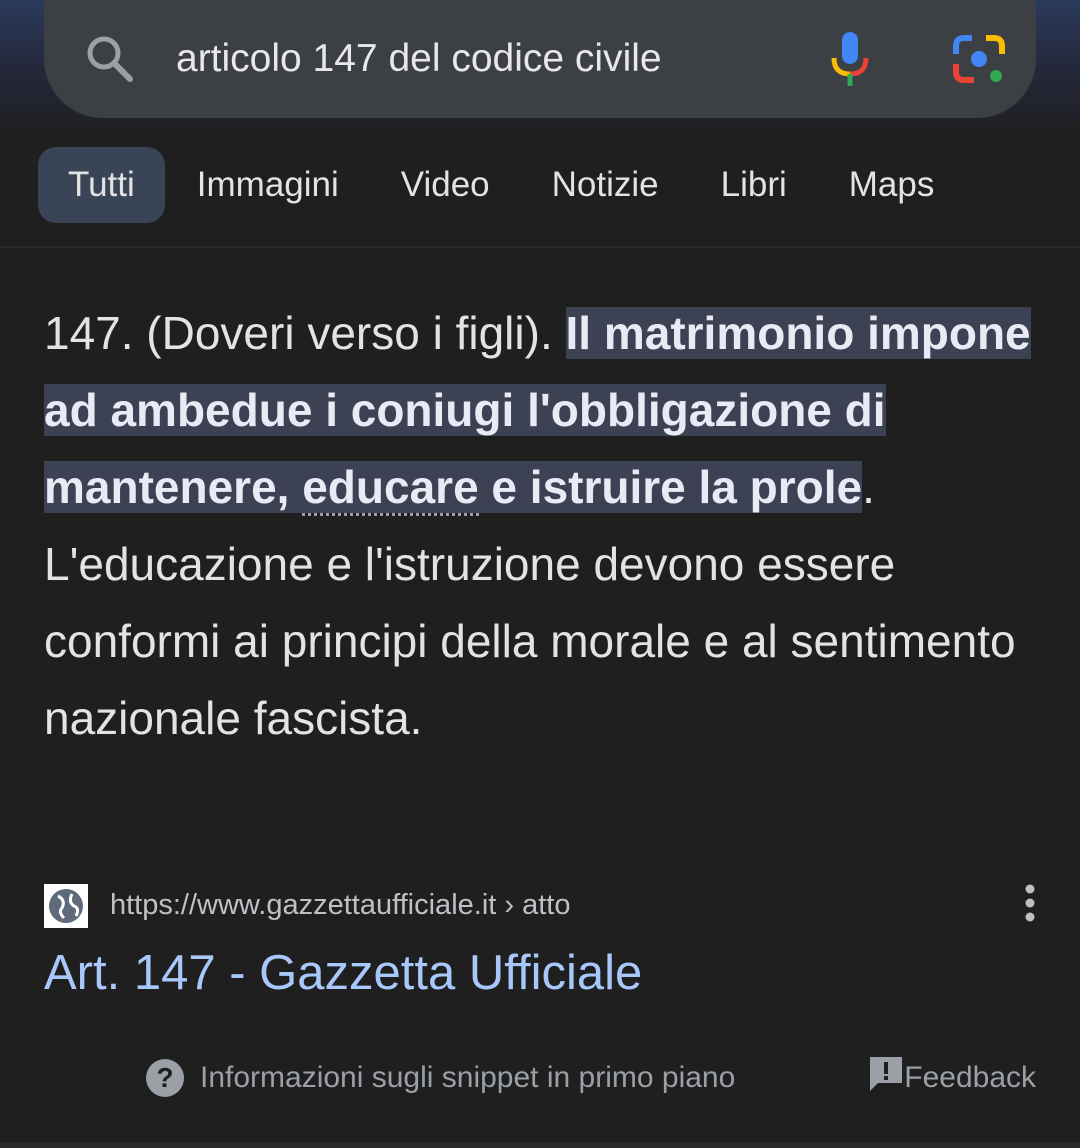  What do you see at coordinates (754, 185) in the screenshot?
I see `tab-libri: Libri` at bounding box center [754, 185].